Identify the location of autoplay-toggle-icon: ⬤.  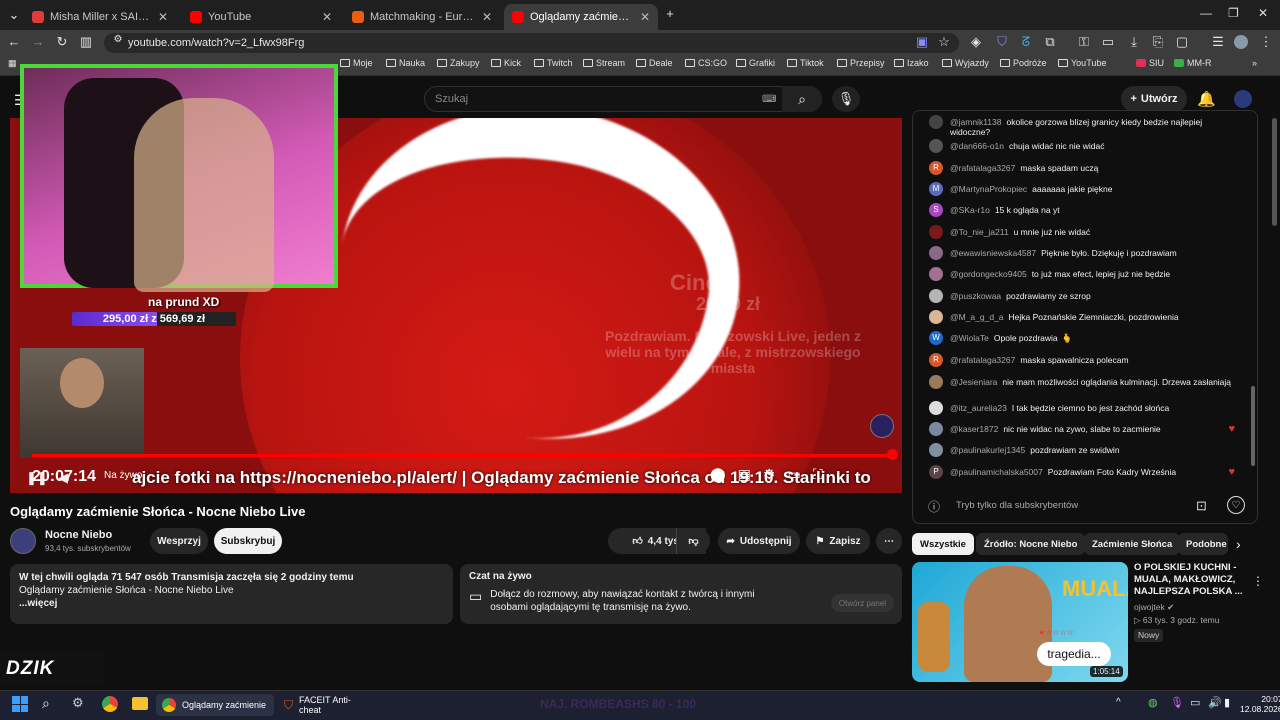
(718, 474).